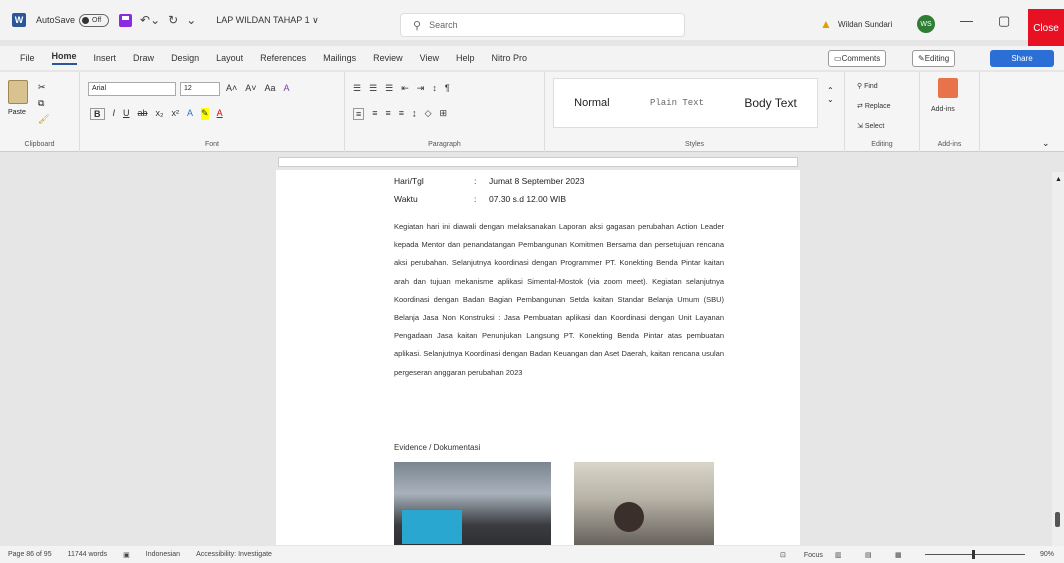 The image size is (1064, 563). Describe the element at coordinates (948, 88) in the screenshot. I see `addins-icon` at that location.